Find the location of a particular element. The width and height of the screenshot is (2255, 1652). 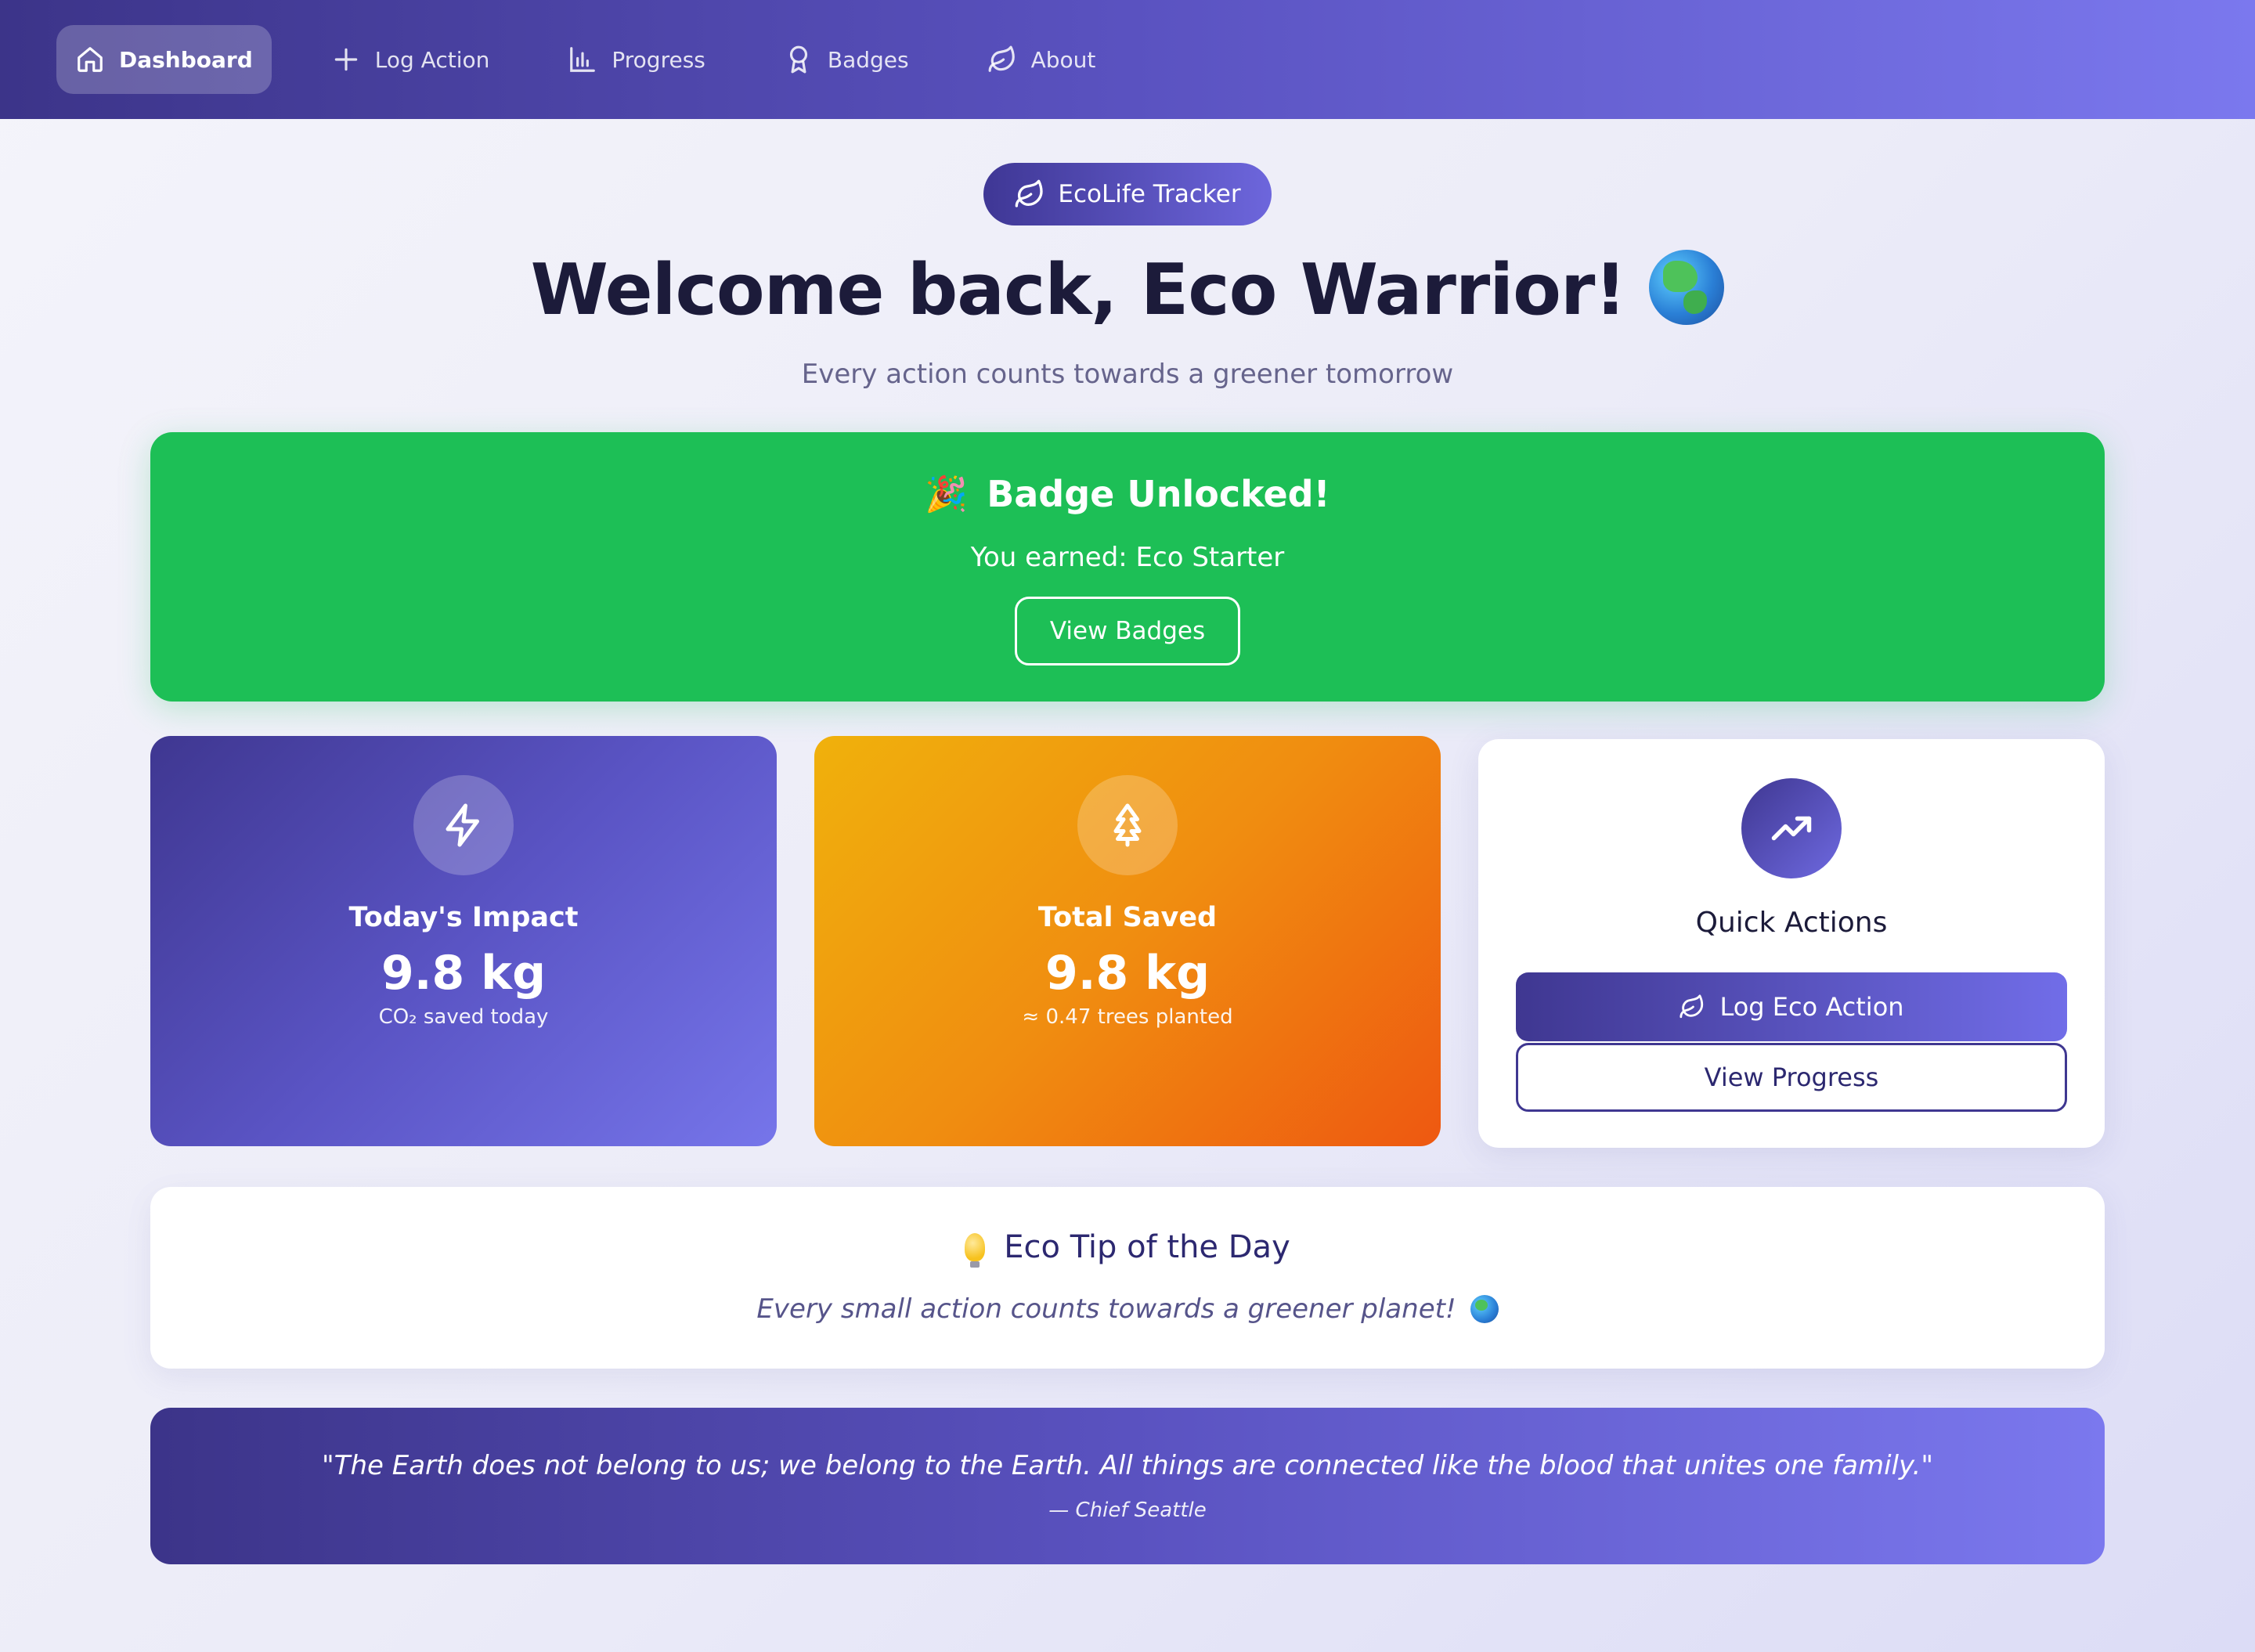

tree-icon is located at coordinates (1127, 825).